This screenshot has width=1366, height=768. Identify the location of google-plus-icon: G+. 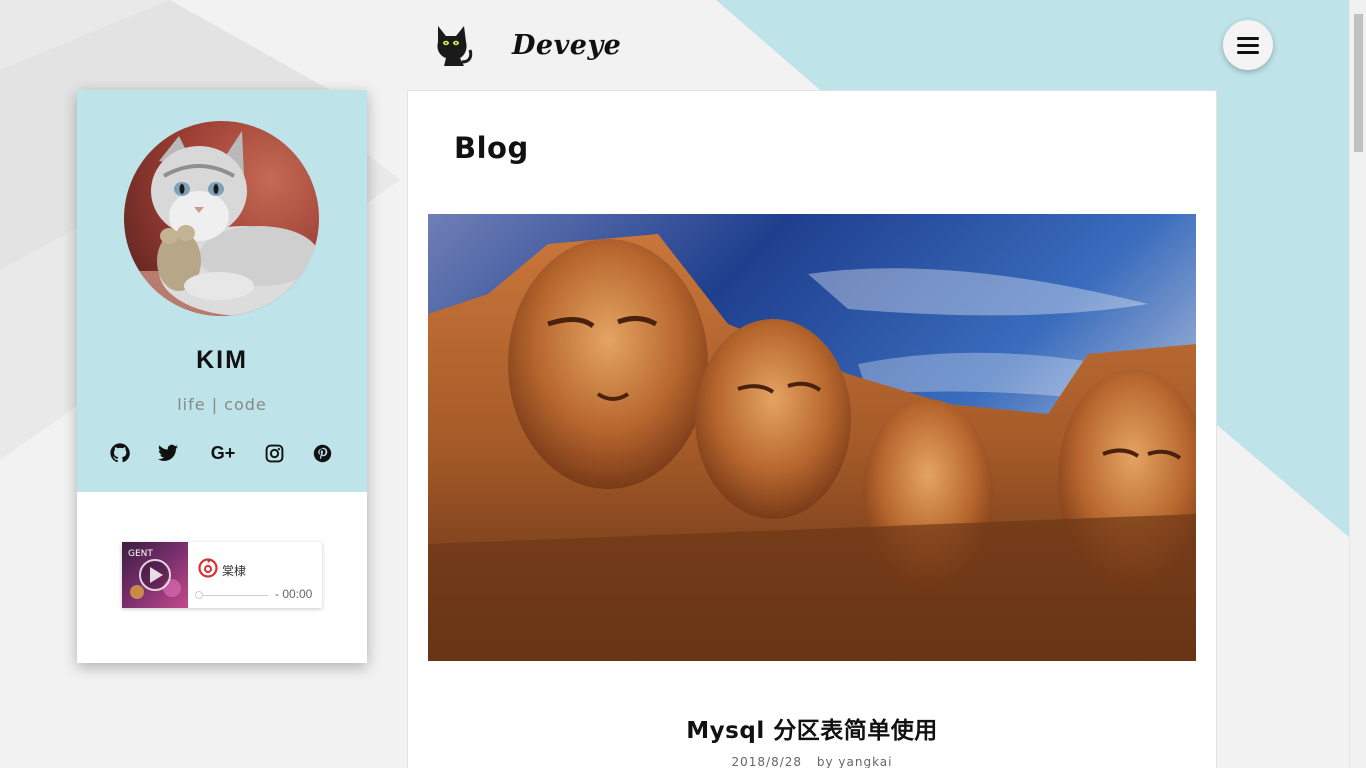
(223, 453).